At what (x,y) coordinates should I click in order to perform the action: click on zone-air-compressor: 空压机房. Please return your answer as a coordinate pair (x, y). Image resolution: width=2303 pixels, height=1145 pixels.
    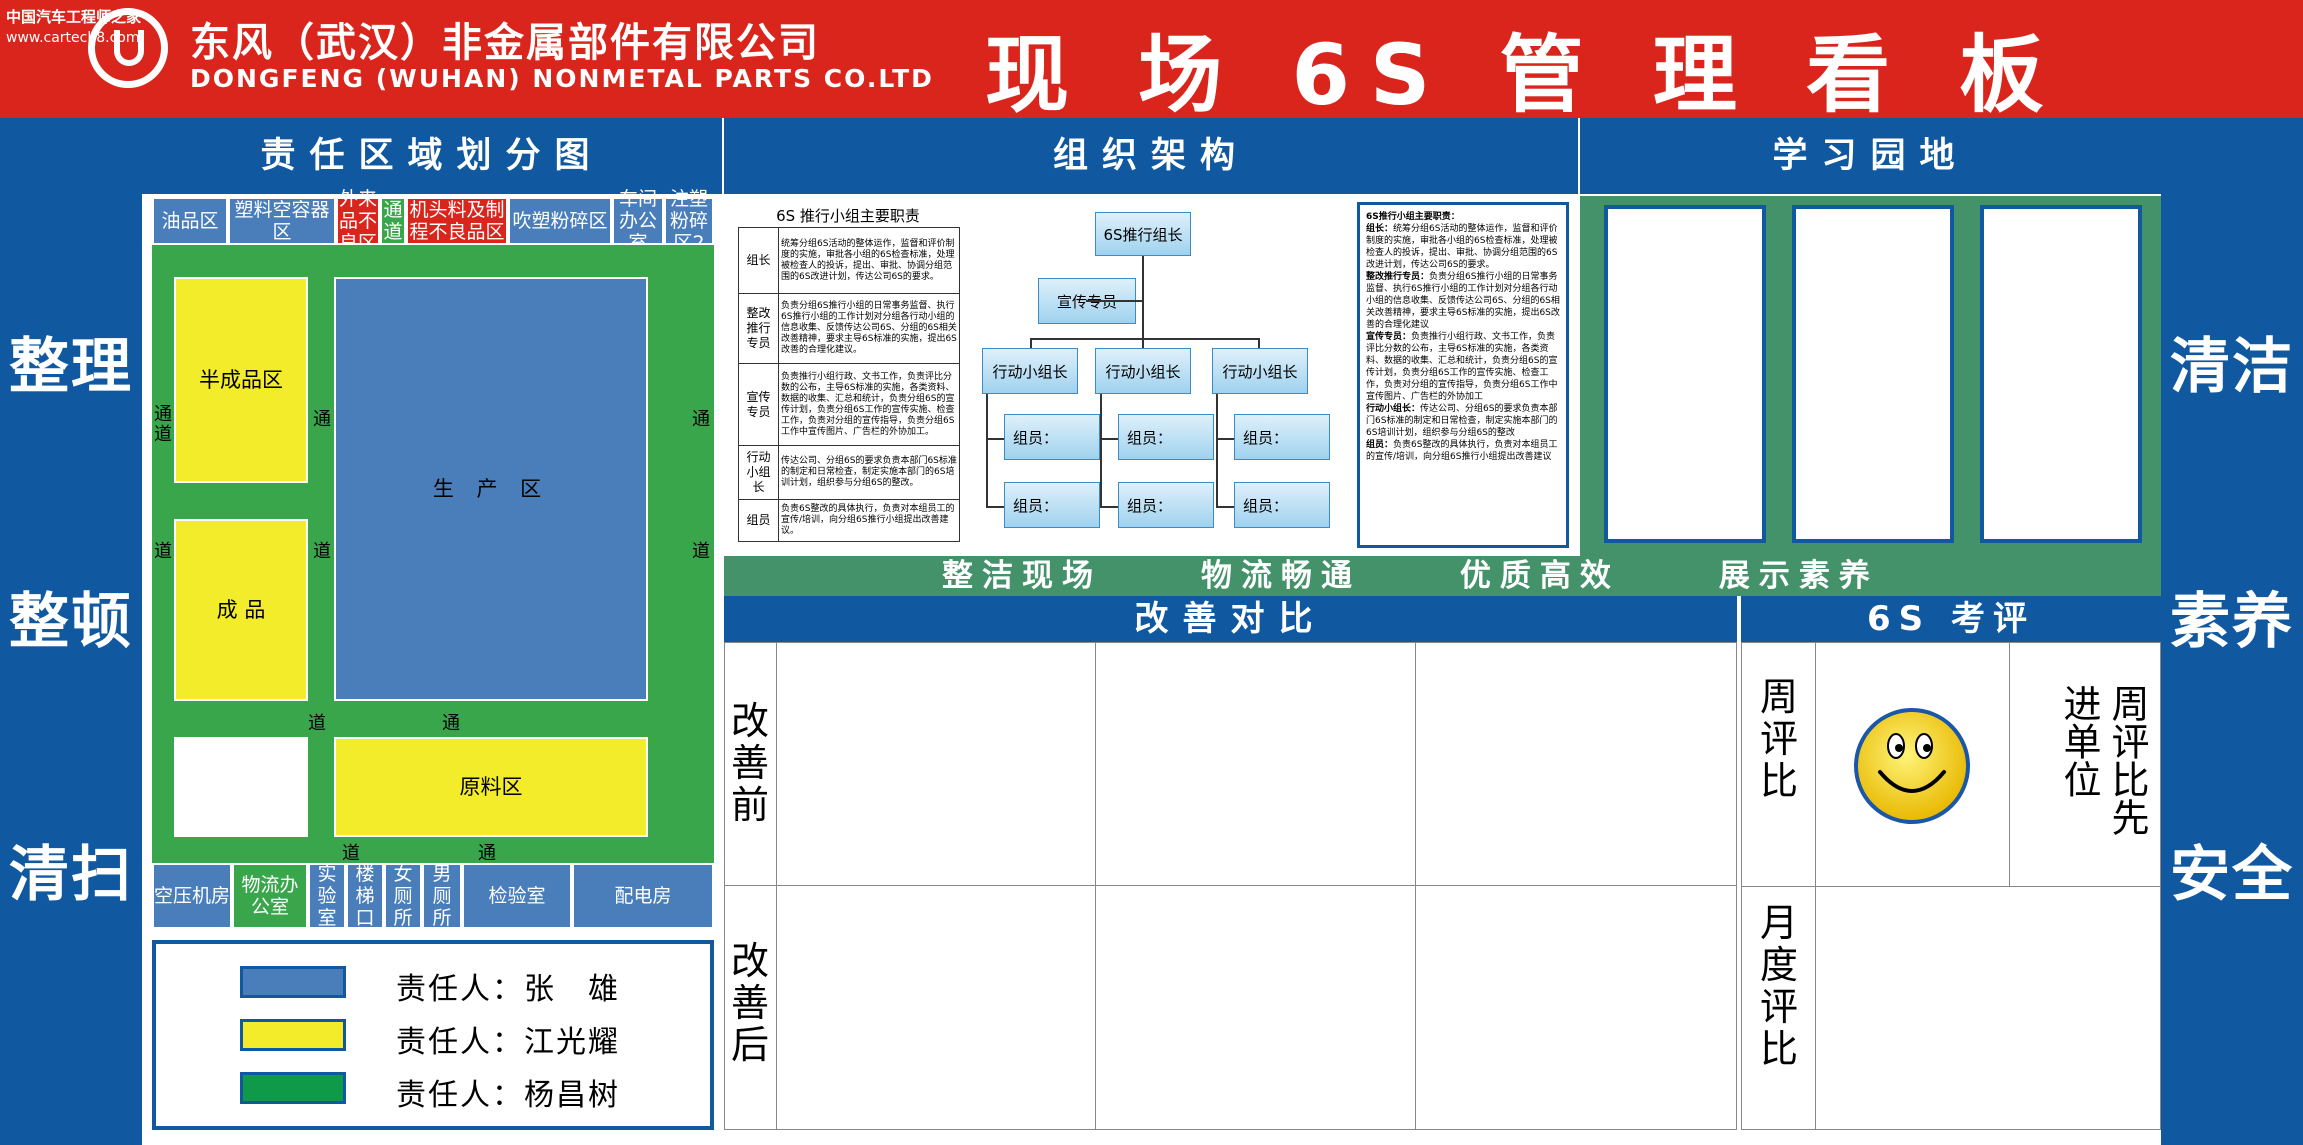
    Looking at the image, I should click on (192, 896).